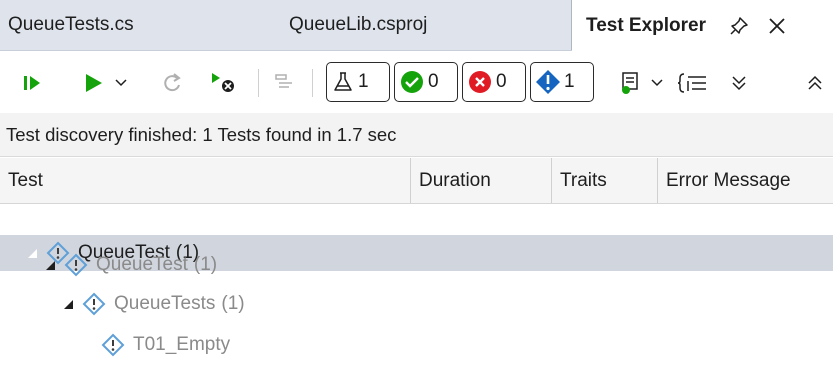 This screenshot has width=833, height=373. I want to click on failed-tests-counter: 0, so click(494, 82).